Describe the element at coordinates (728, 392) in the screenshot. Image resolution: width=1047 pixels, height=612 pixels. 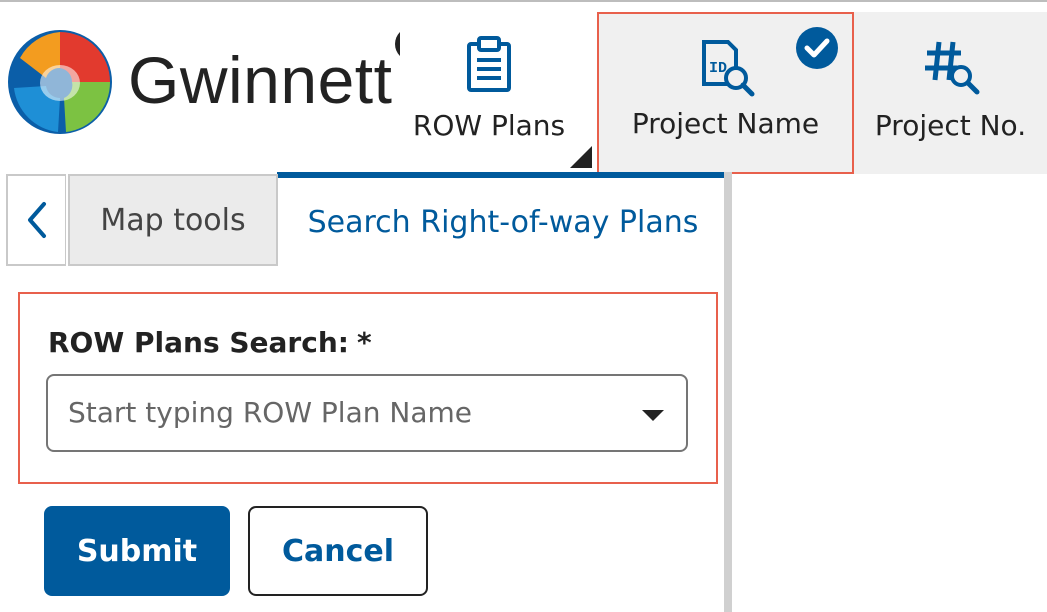
I see `panel-splitter` at that location.